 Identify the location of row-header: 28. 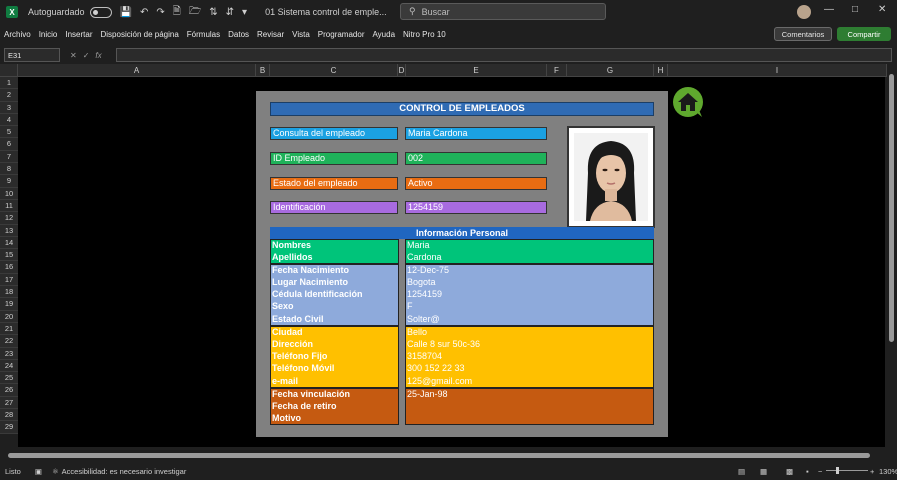
(9, 415).